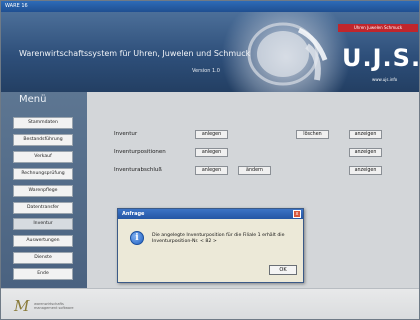 This screenshot has height=320, width=420. I want to click on ok-button: OK, so click(283, 270).